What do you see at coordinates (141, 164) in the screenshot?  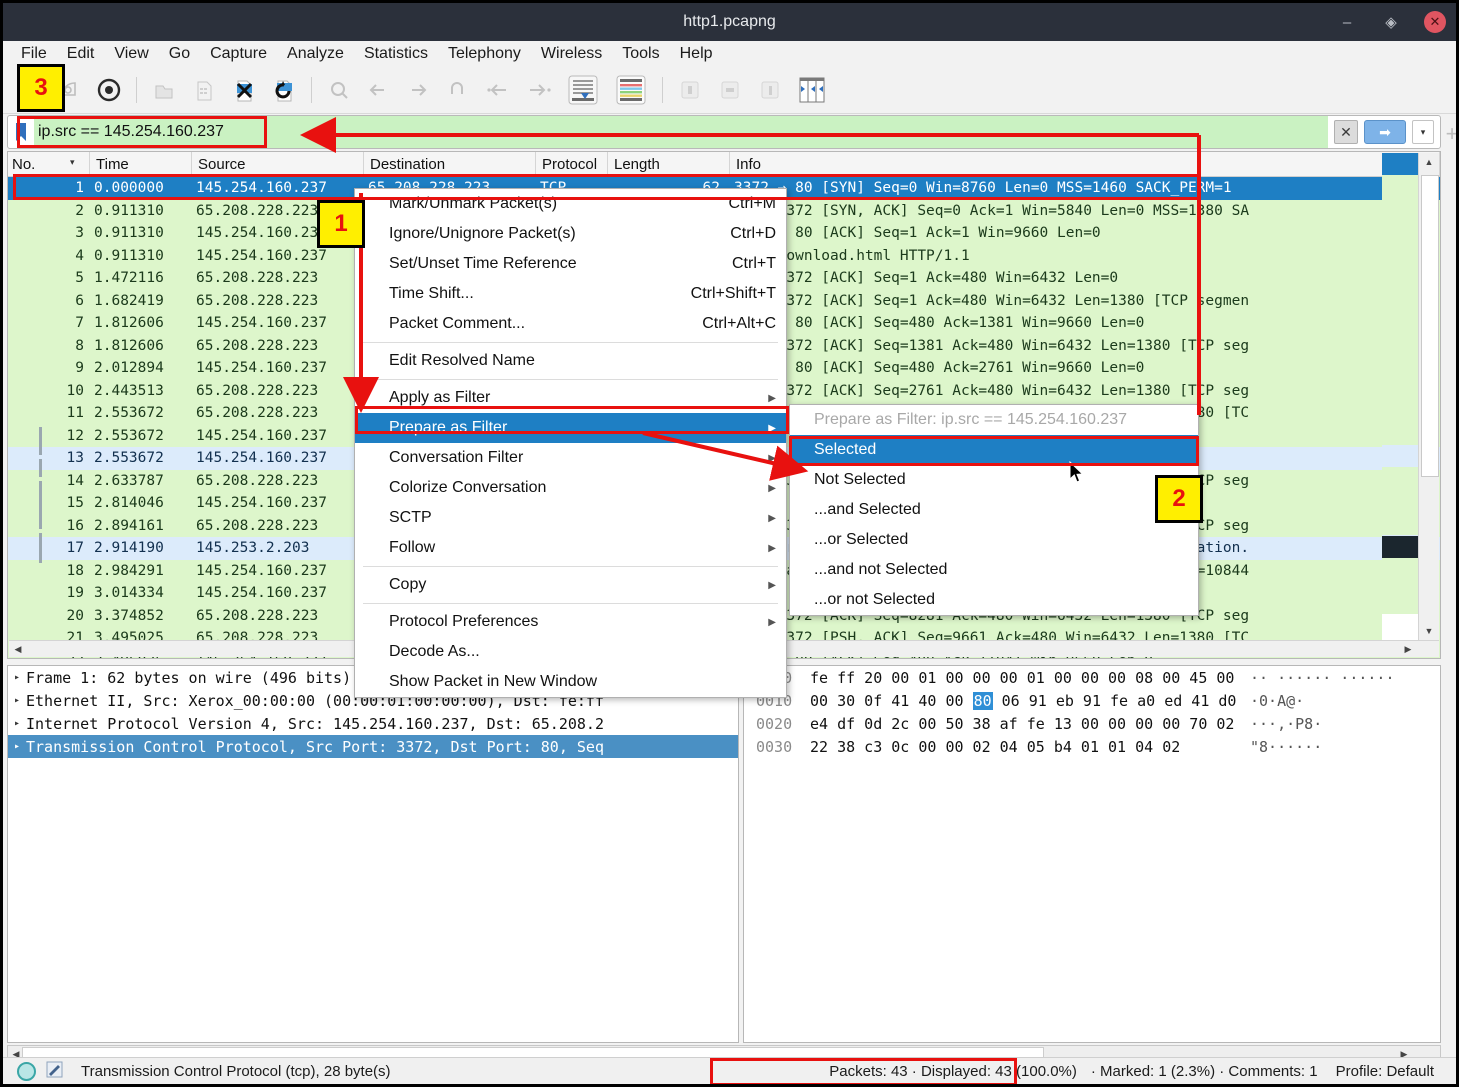 I see `column-header-time: Time` at bounding box center [141, 164].